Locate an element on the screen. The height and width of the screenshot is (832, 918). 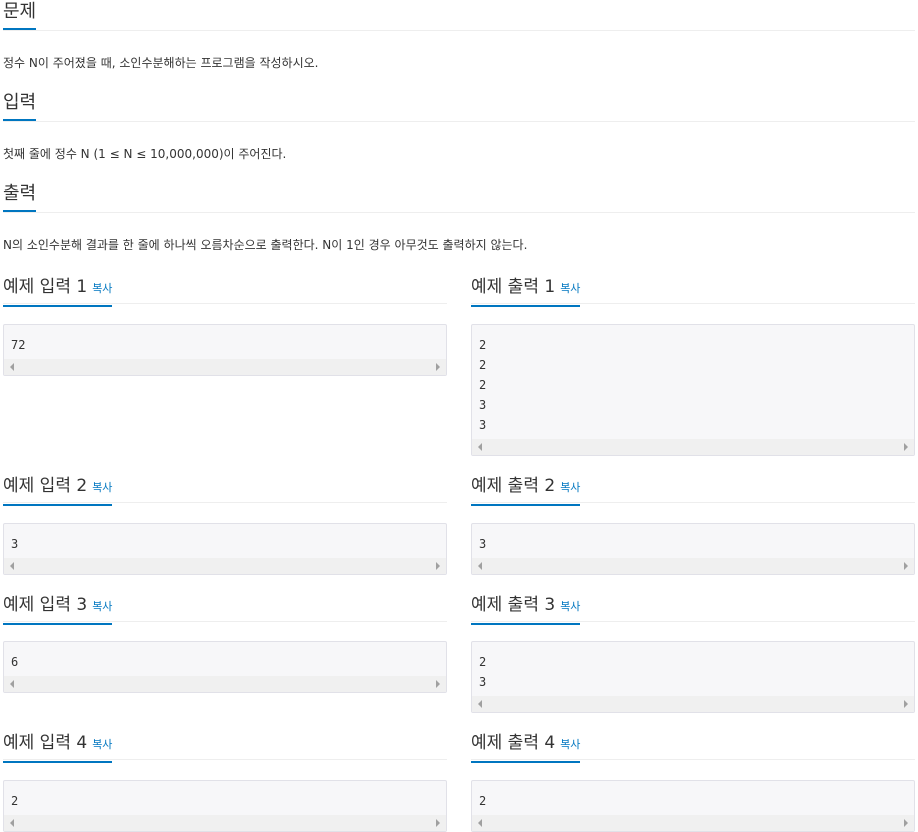
sample-input-headline: 예제 입력 4 복사 is located at coordinates (225, 747).